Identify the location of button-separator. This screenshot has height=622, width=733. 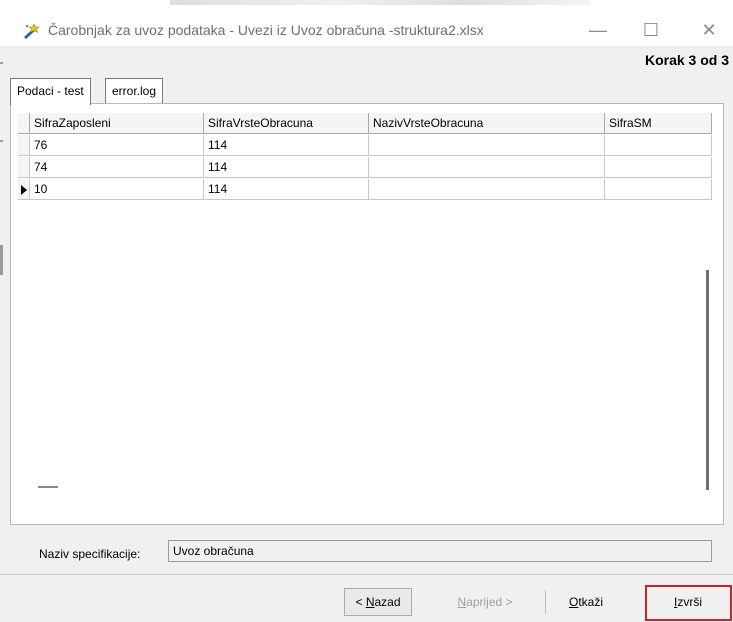
(545, 602).